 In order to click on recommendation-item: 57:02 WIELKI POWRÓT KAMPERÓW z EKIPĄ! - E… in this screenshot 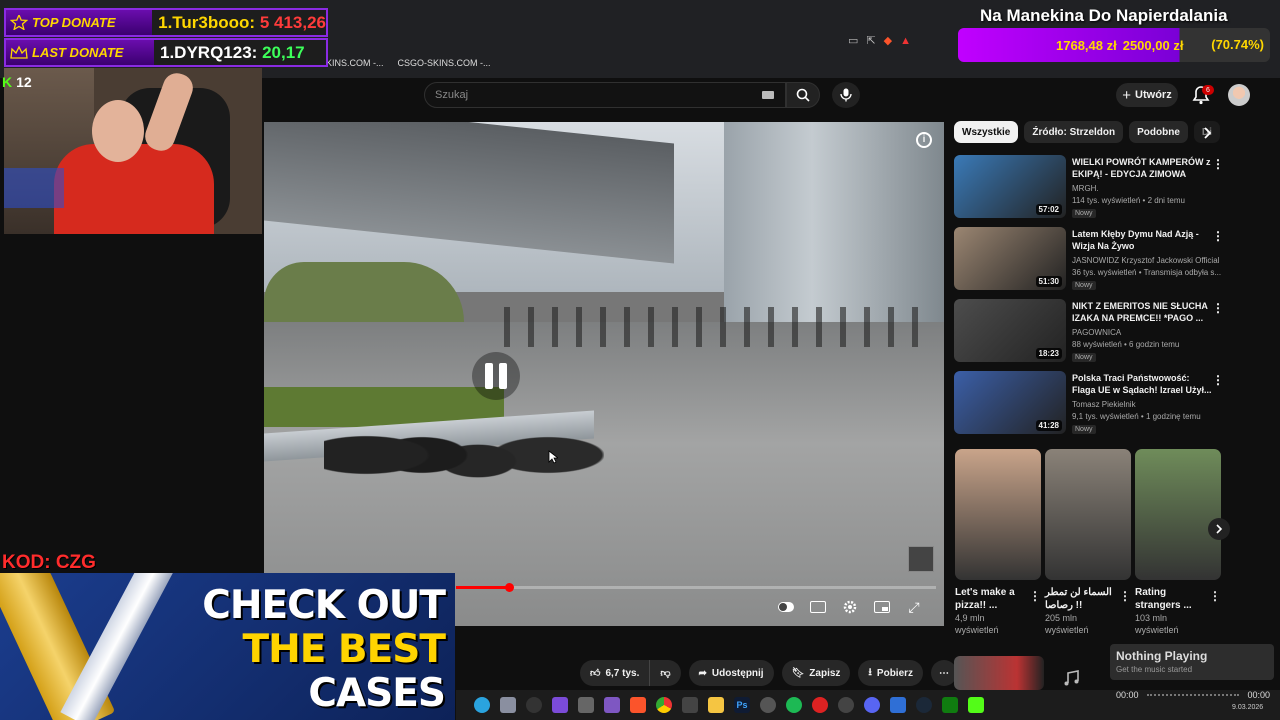, I will do `click(1089, 187)`.